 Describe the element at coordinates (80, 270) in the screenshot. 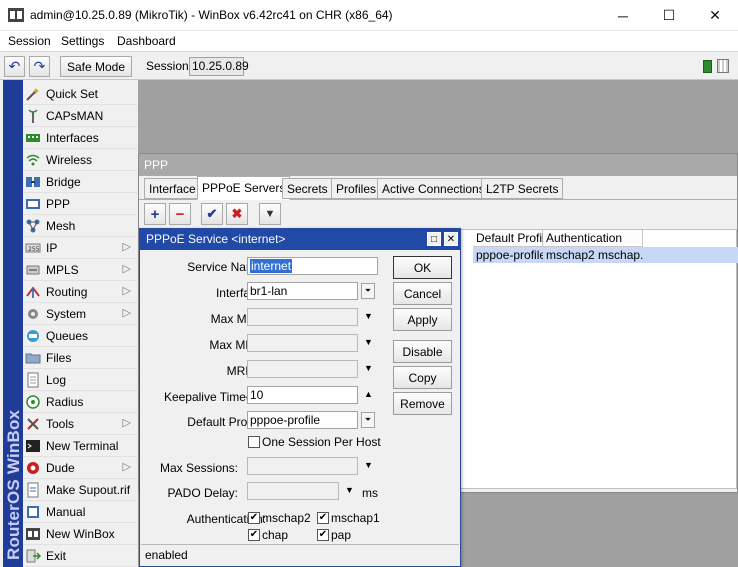

I see `sidebar-item-mpls: MPLS ▷` at that location.